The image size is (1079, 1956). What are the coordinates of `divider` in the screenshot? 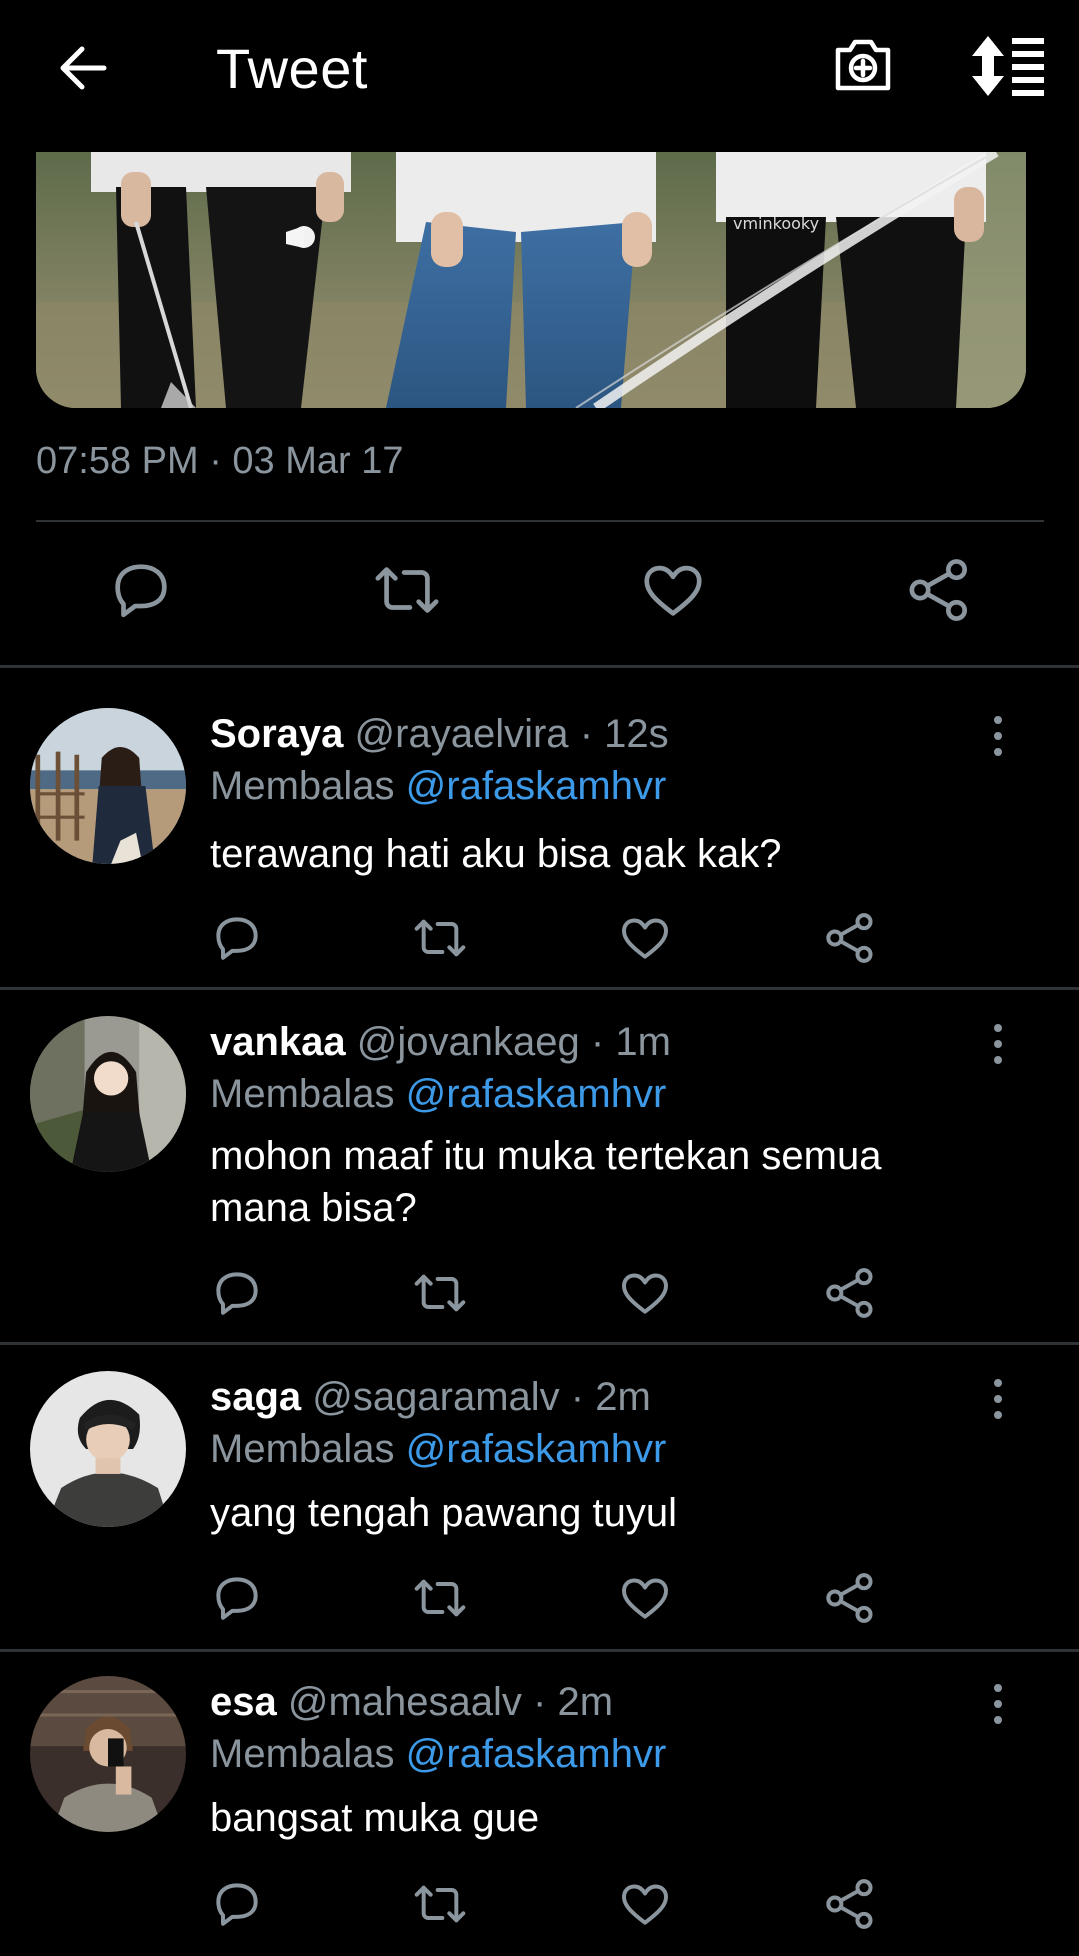 It's located at (540, 521).